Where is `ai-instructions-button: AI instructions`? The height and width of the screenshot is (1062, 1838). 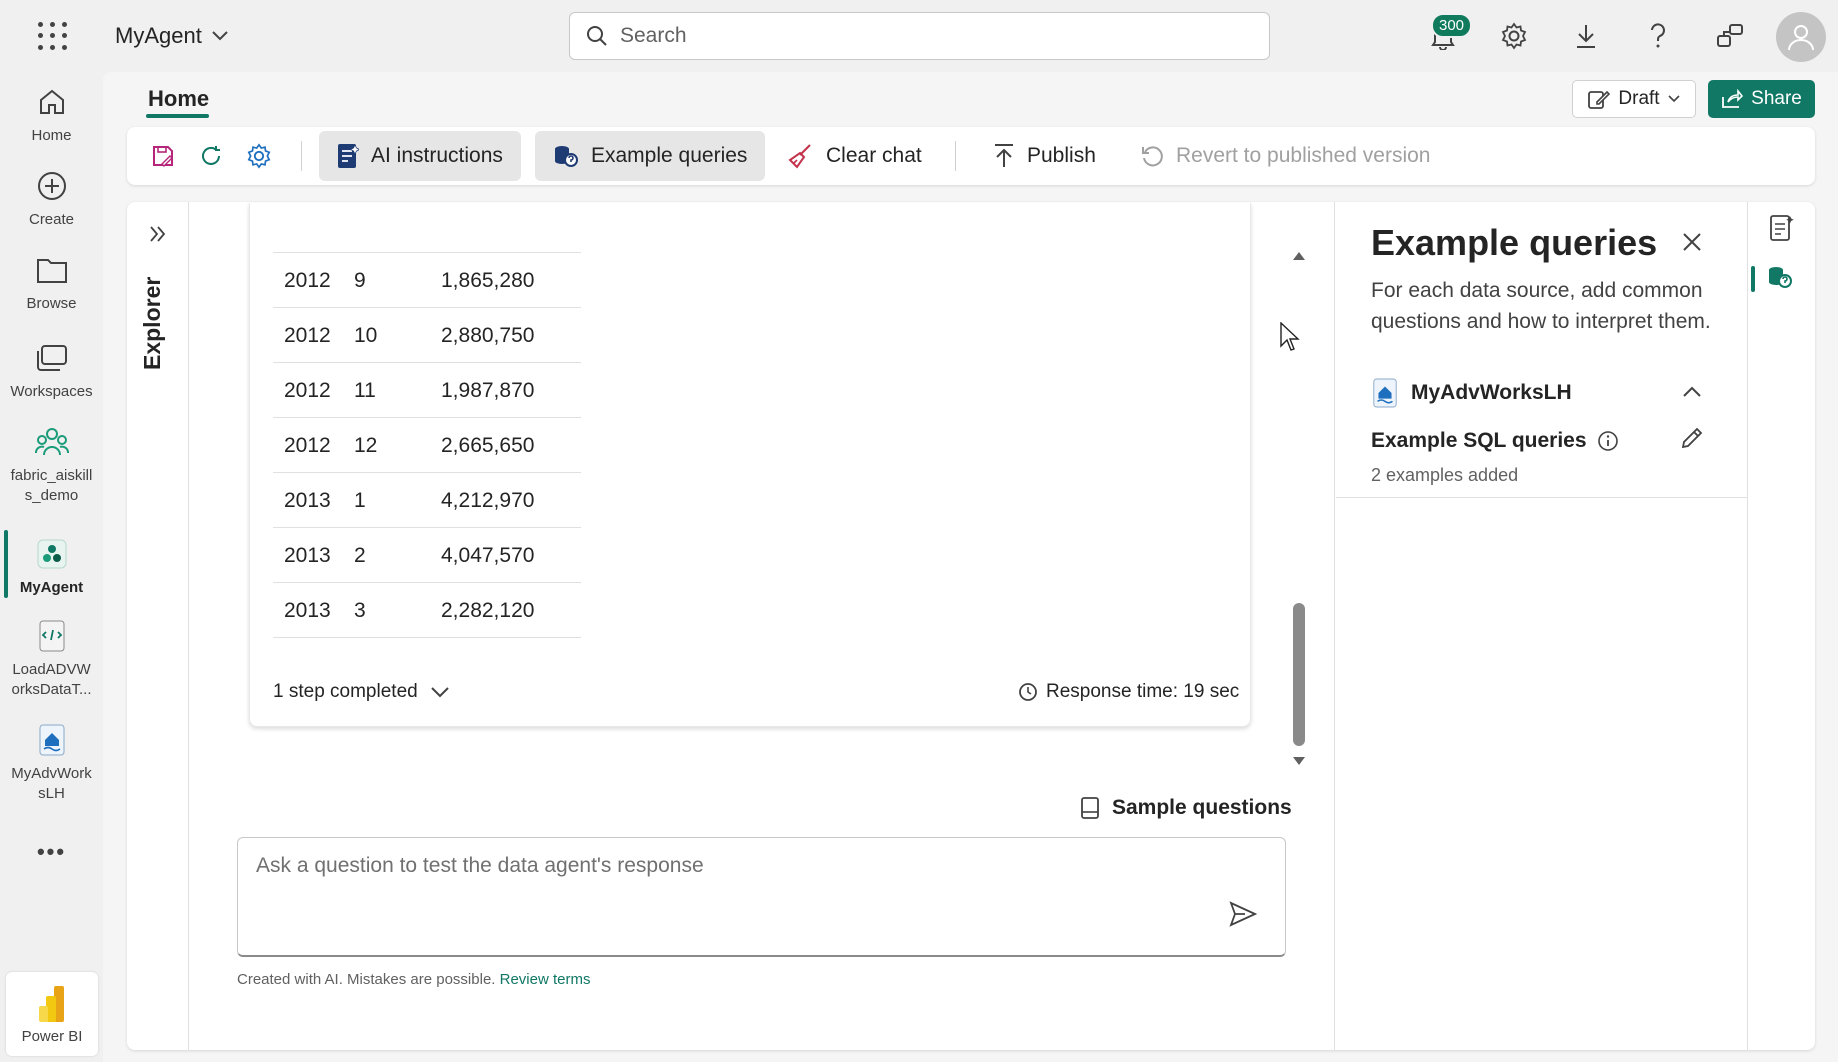
ai-instructions-button: AI instructions is located at coordinates (420, 156).